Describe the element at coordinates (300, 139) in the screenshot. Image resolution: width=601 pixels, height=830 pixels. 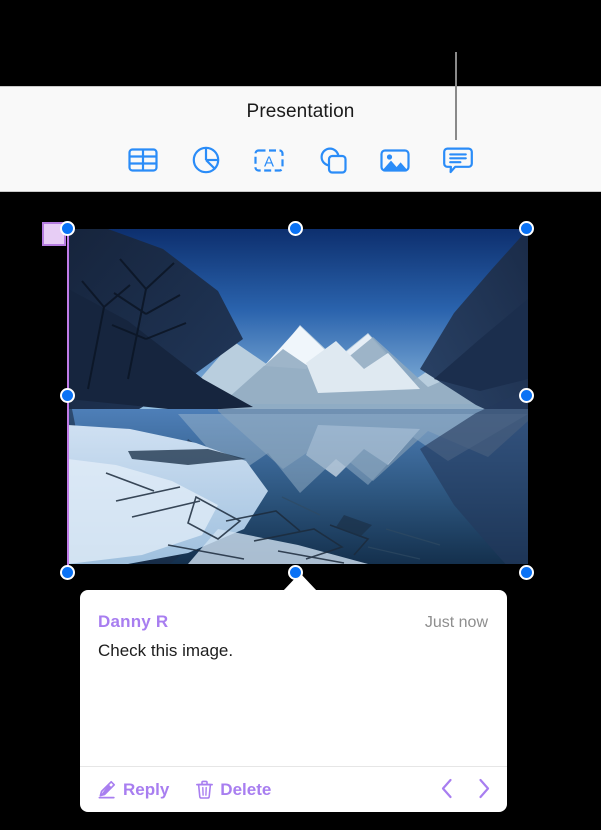
I see `top-toolbar: Presentation A` at that location.